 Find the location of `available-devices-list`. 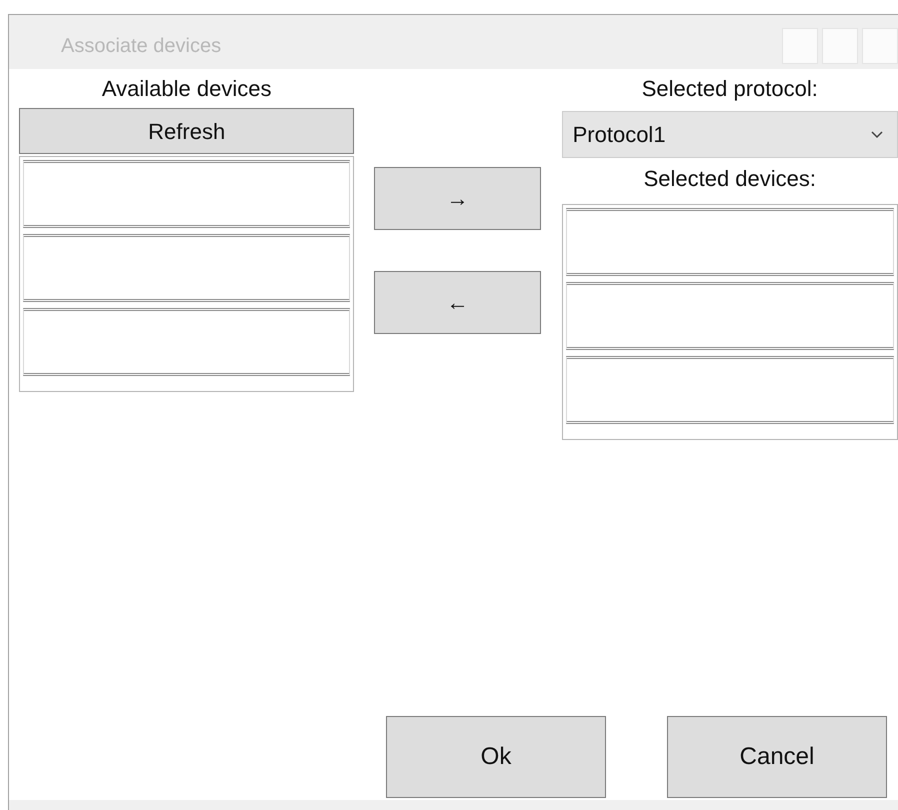

available-devices-list is located at coordinates (186, 274).